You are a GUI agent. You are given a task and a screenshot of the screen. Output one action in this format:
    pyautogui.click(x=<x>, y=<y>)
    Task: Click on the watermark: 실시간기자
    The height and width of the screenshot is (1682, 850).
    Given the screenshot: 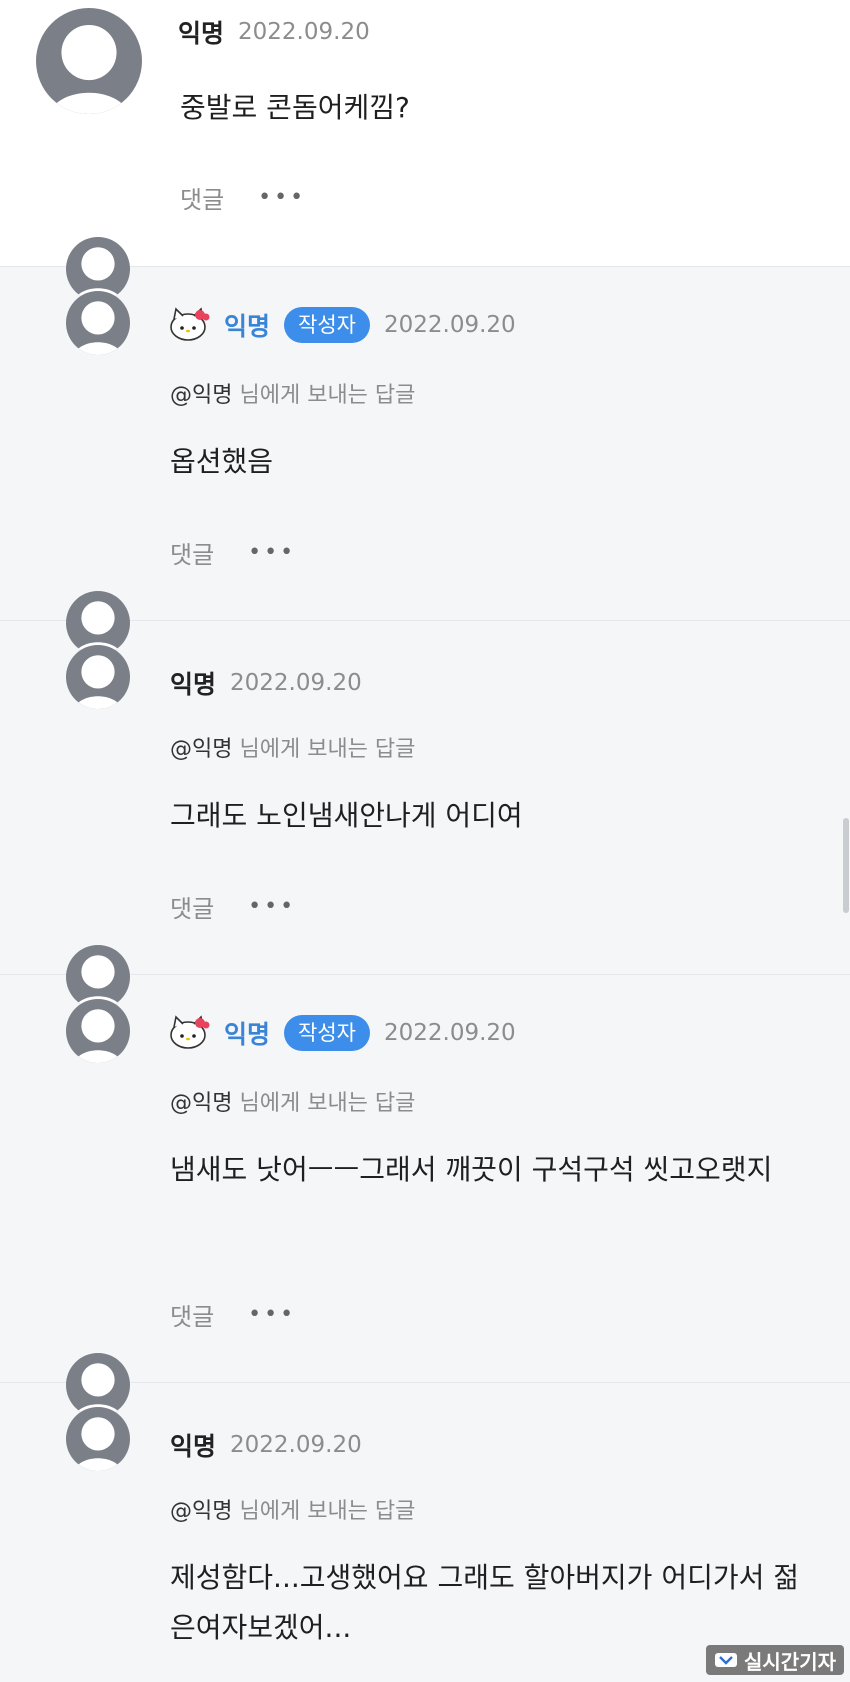 What is the action you would take?
    pyautogui.click(x=775, y=1660)
    